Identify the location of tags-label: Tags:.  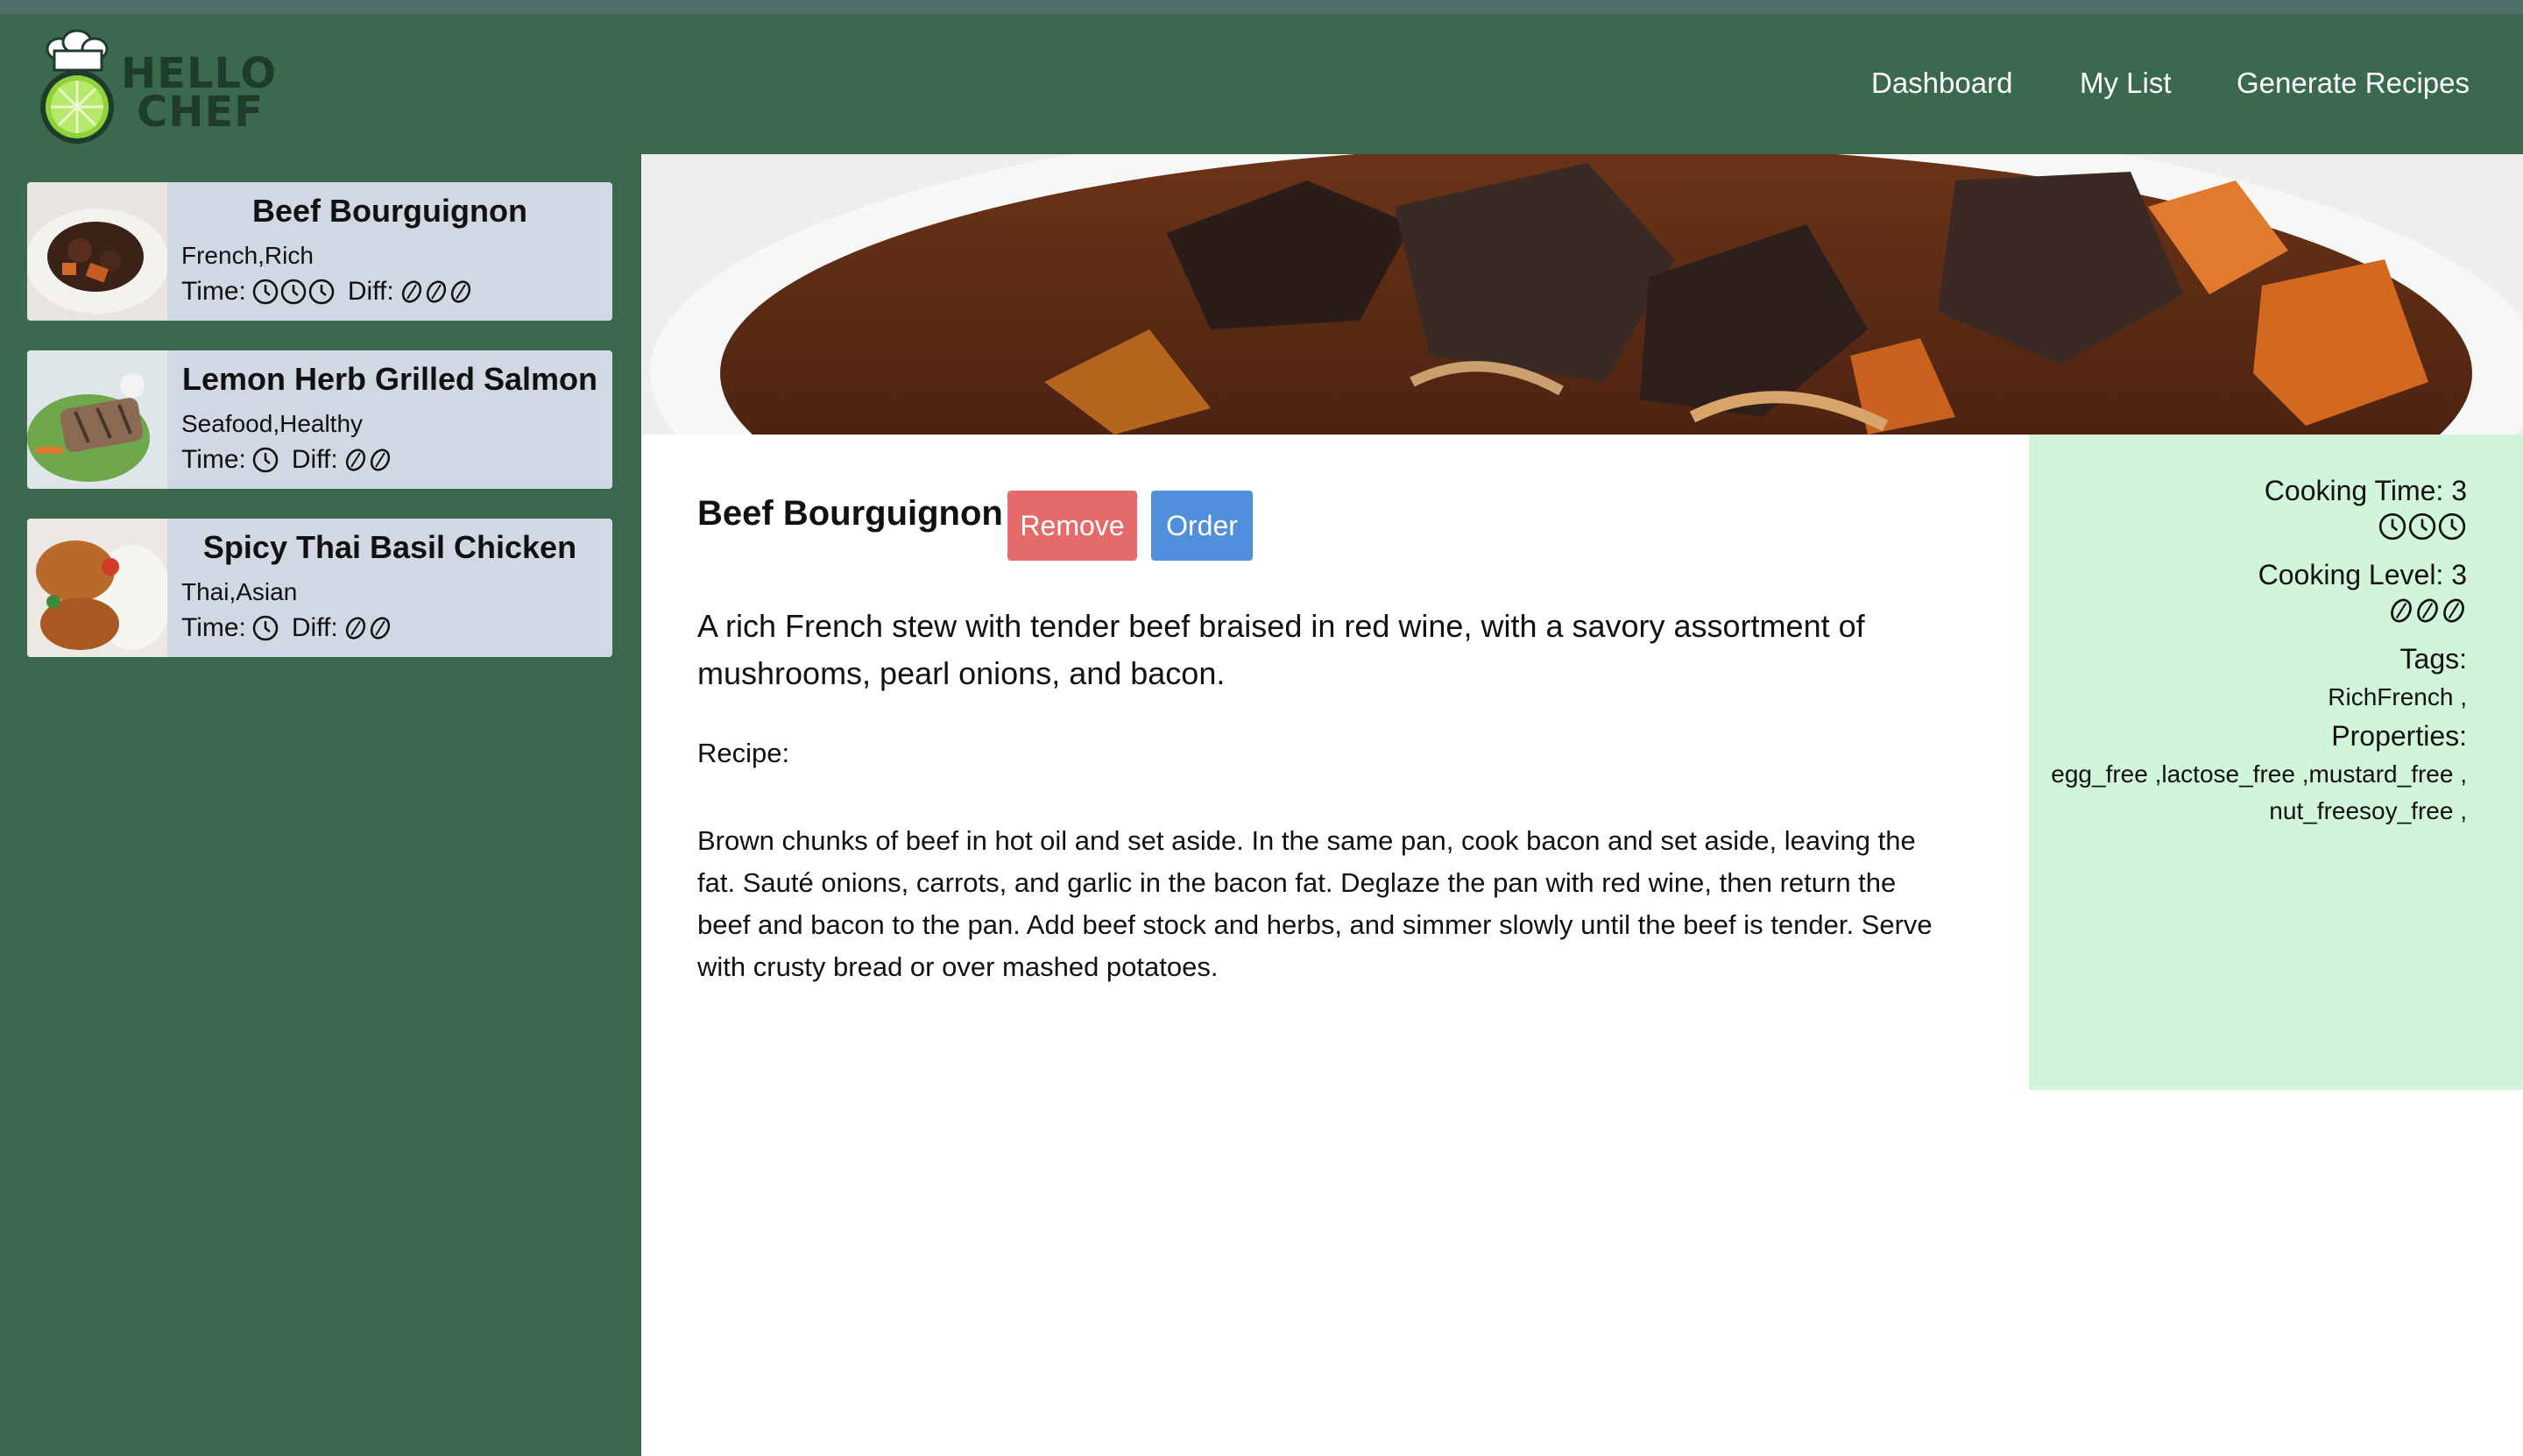
(2433, 659).